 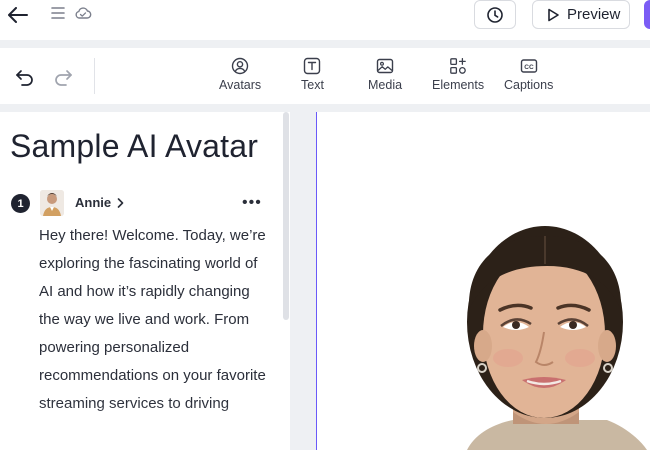 I want to click on avatar-person-icon, so click(x=52, y=203).